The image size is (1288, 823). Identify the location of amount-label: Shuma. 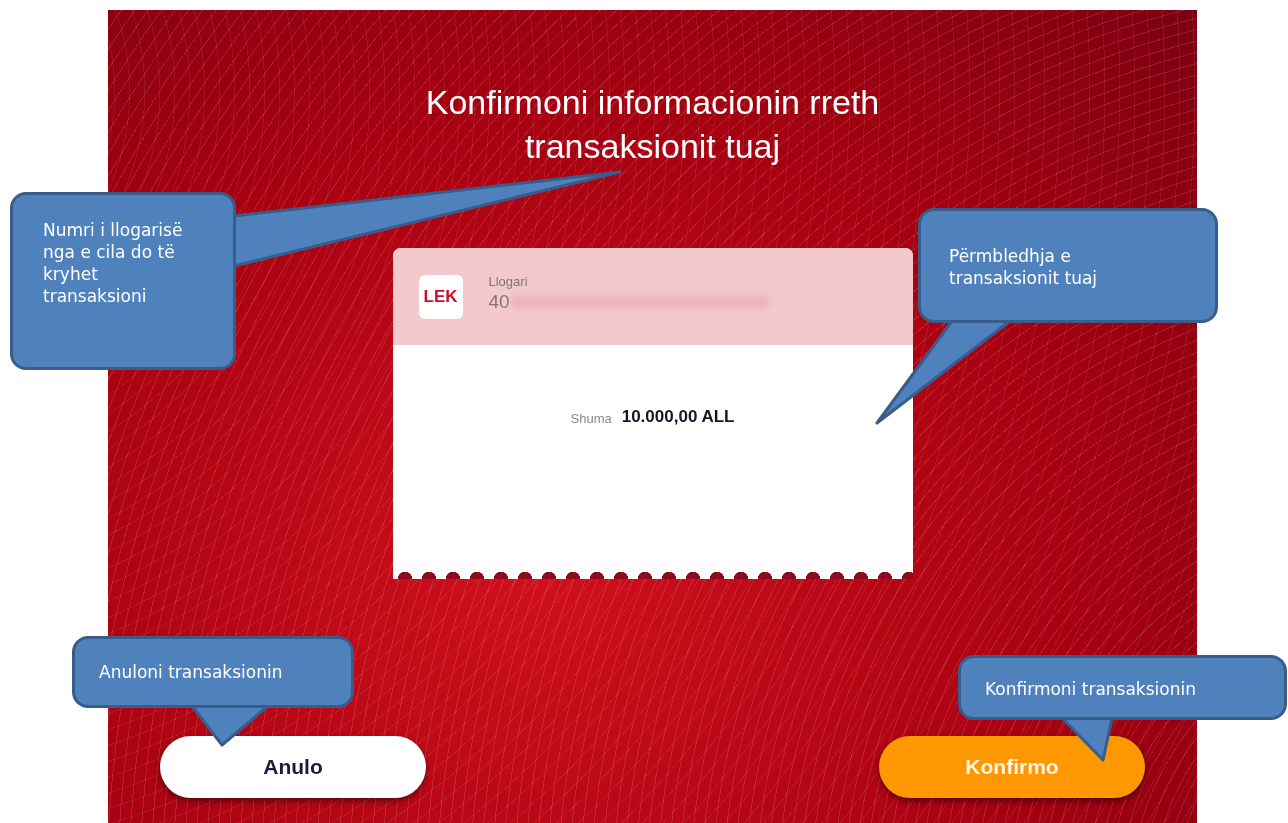
(591, 418).